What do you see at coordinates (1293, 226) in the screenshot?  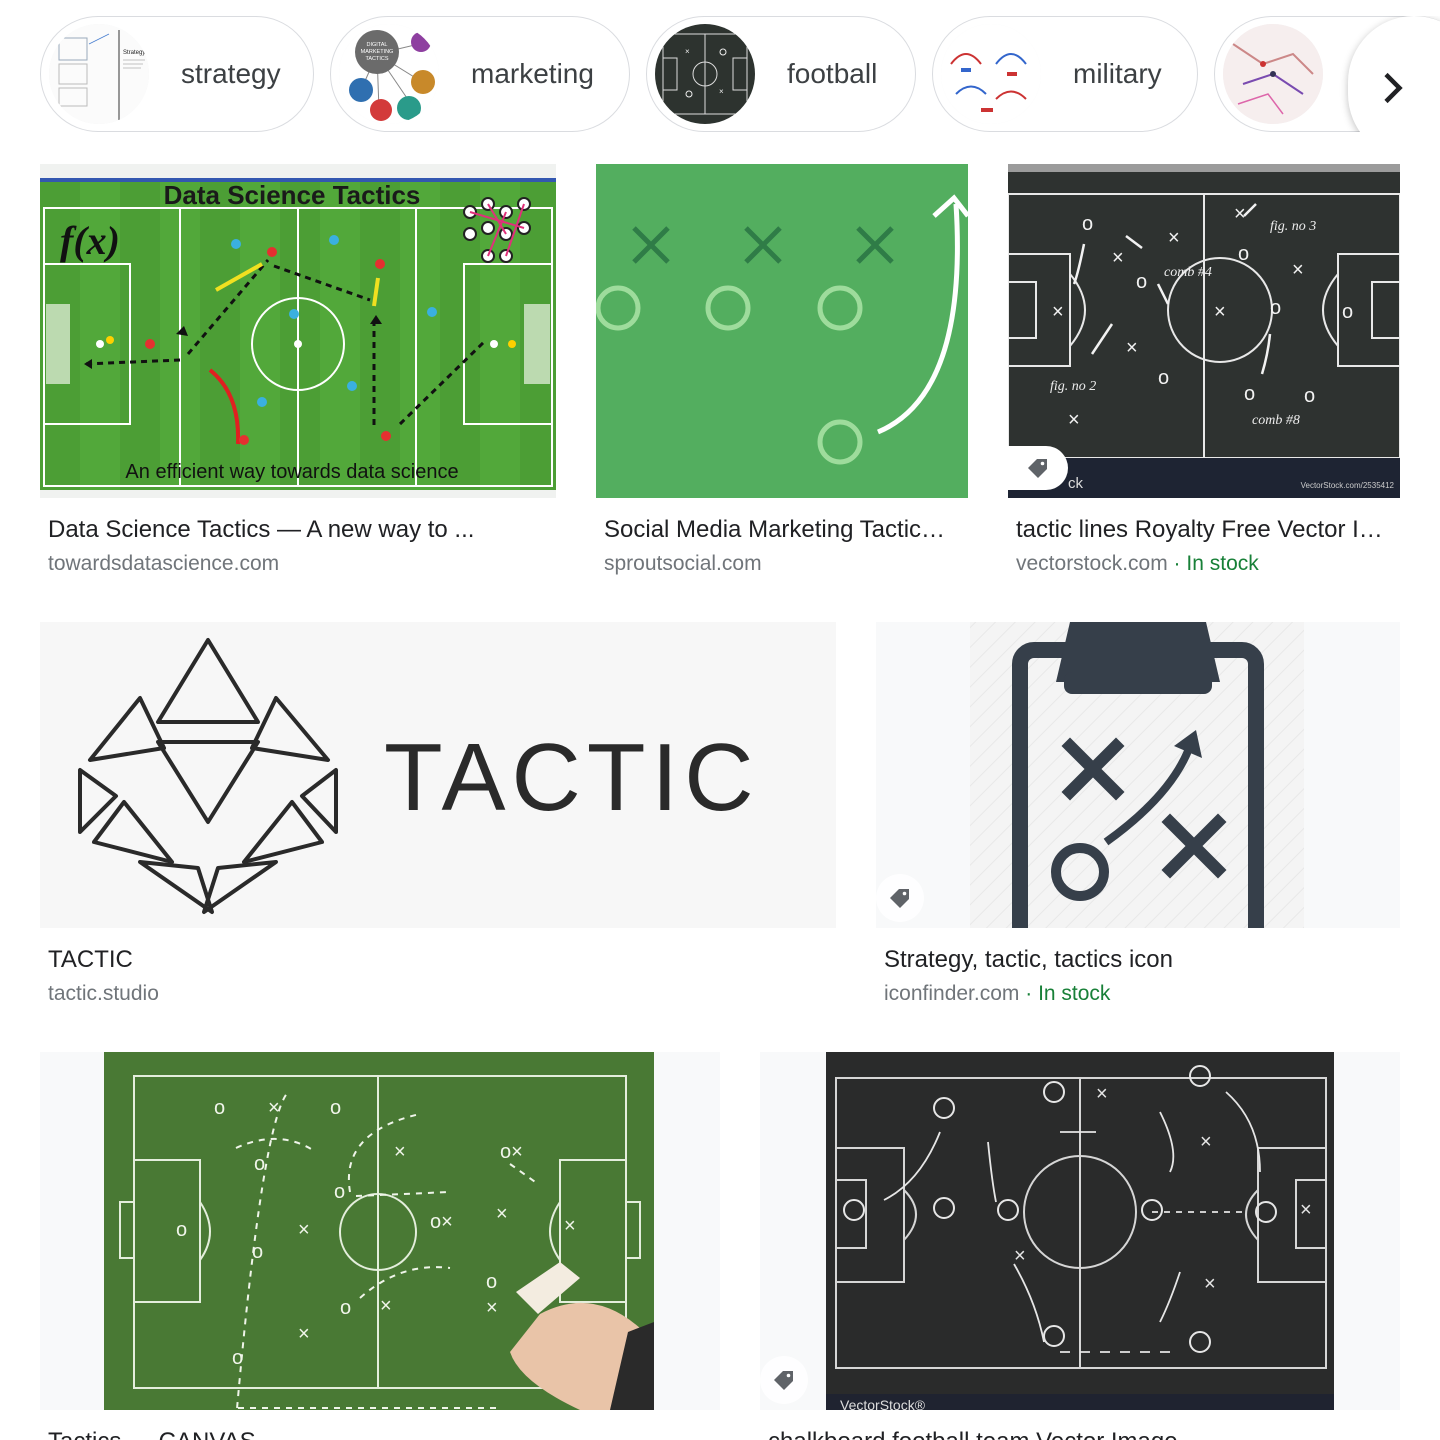 I see `svg-text: fig. no 3` at bounding box center [1293, 226].